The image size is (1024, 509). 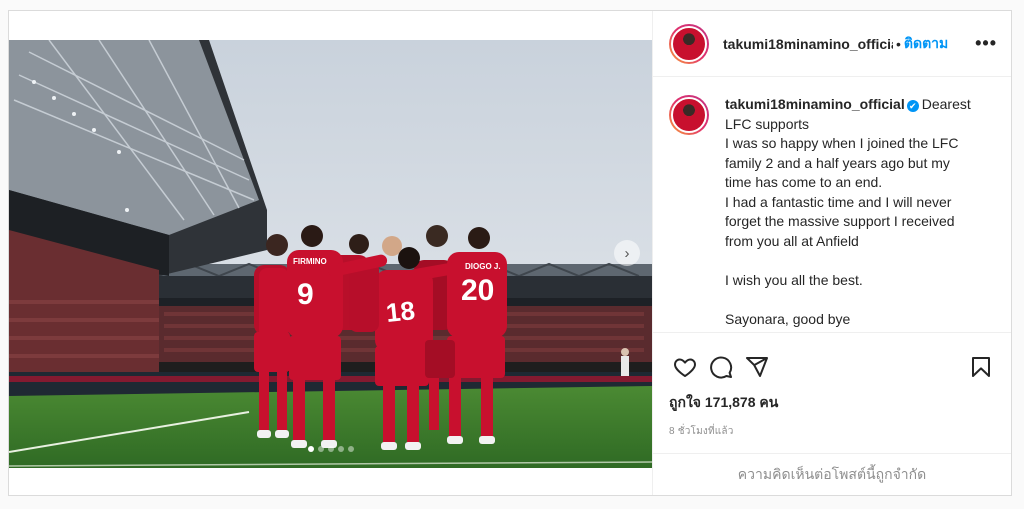 I want to click on send-icon, so click(x=757, y=366).